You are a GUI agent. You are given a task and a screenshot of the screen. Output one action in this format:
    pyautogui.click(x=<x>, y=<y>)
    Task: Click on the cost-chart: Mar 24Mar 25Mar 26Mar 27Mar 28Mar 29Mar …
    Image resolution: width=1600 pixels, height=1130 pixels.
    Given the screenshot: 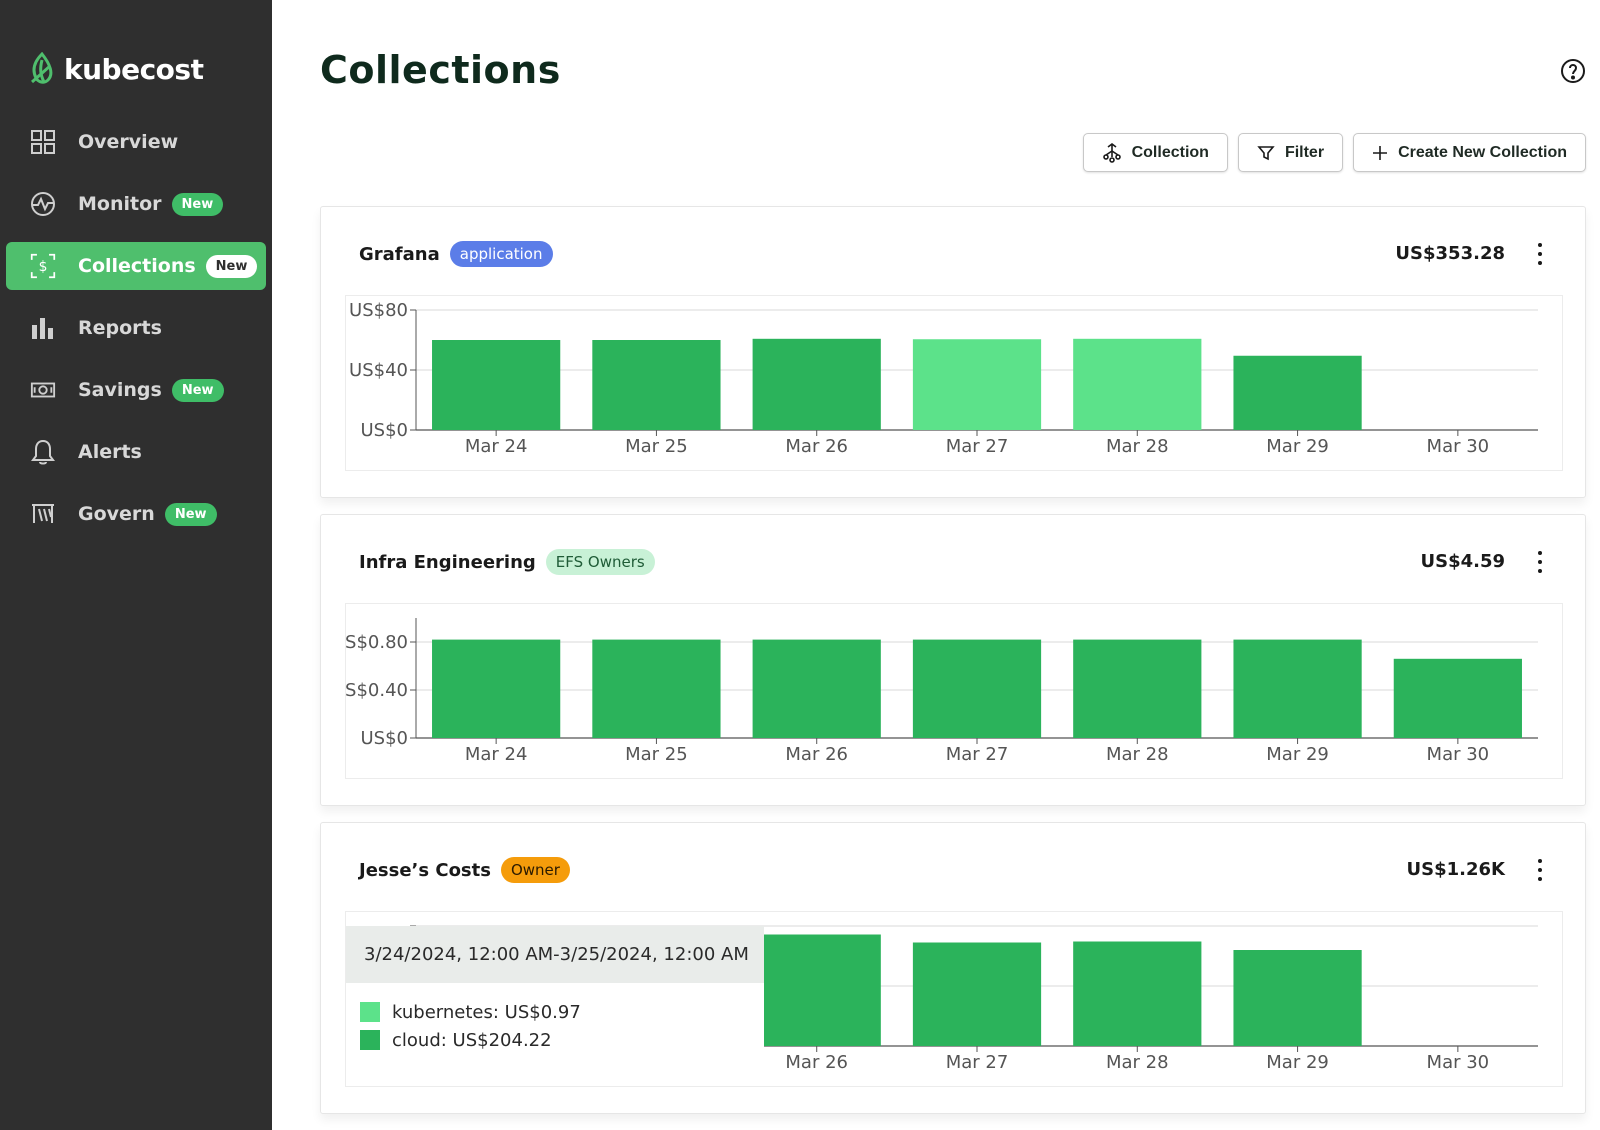 What is the action you would take?
    pyautogui.click(x=954, y=999)
    